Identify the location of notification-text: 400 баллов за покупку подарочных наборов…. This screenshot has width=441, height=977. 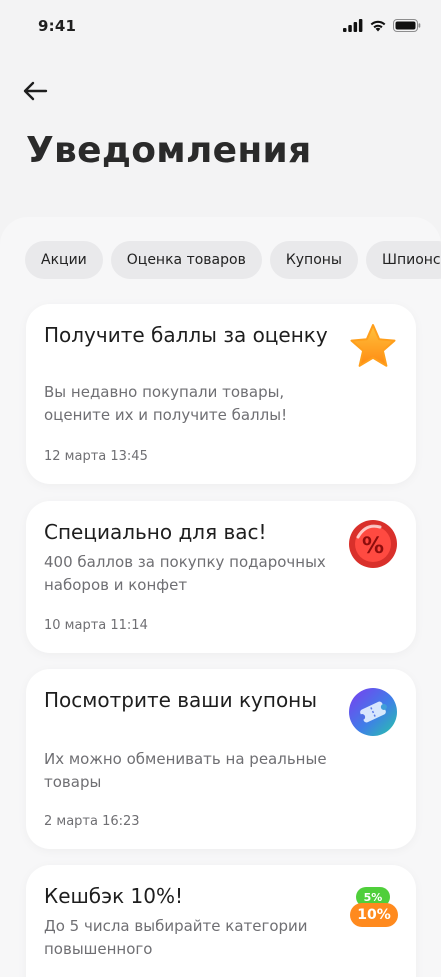
(185, 573).